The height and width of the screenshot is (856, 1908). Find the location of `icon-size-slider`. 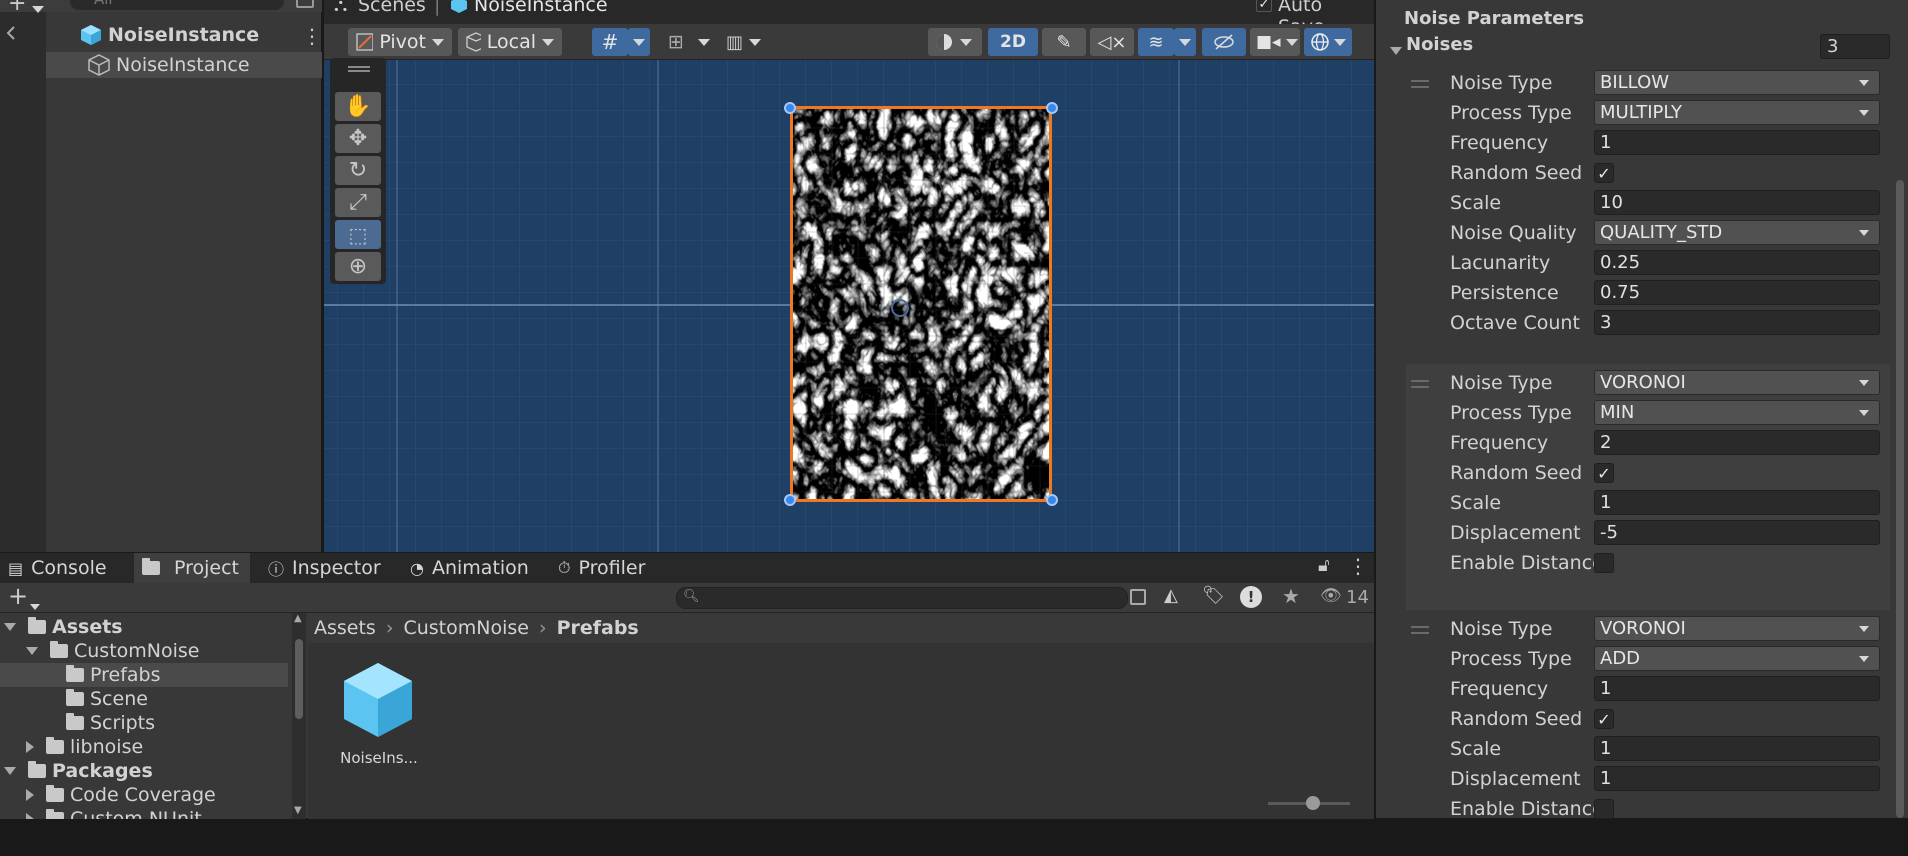

icon-size-slider is located at coordinates (1309, 803).